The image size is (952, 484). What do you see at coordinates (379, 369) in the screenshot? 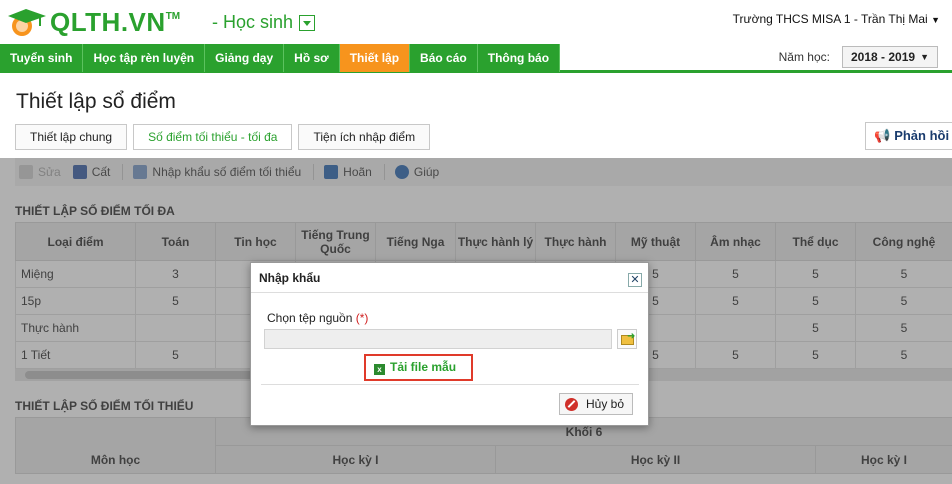
I see `excel-icon: x` at bounding box center [379, 369].